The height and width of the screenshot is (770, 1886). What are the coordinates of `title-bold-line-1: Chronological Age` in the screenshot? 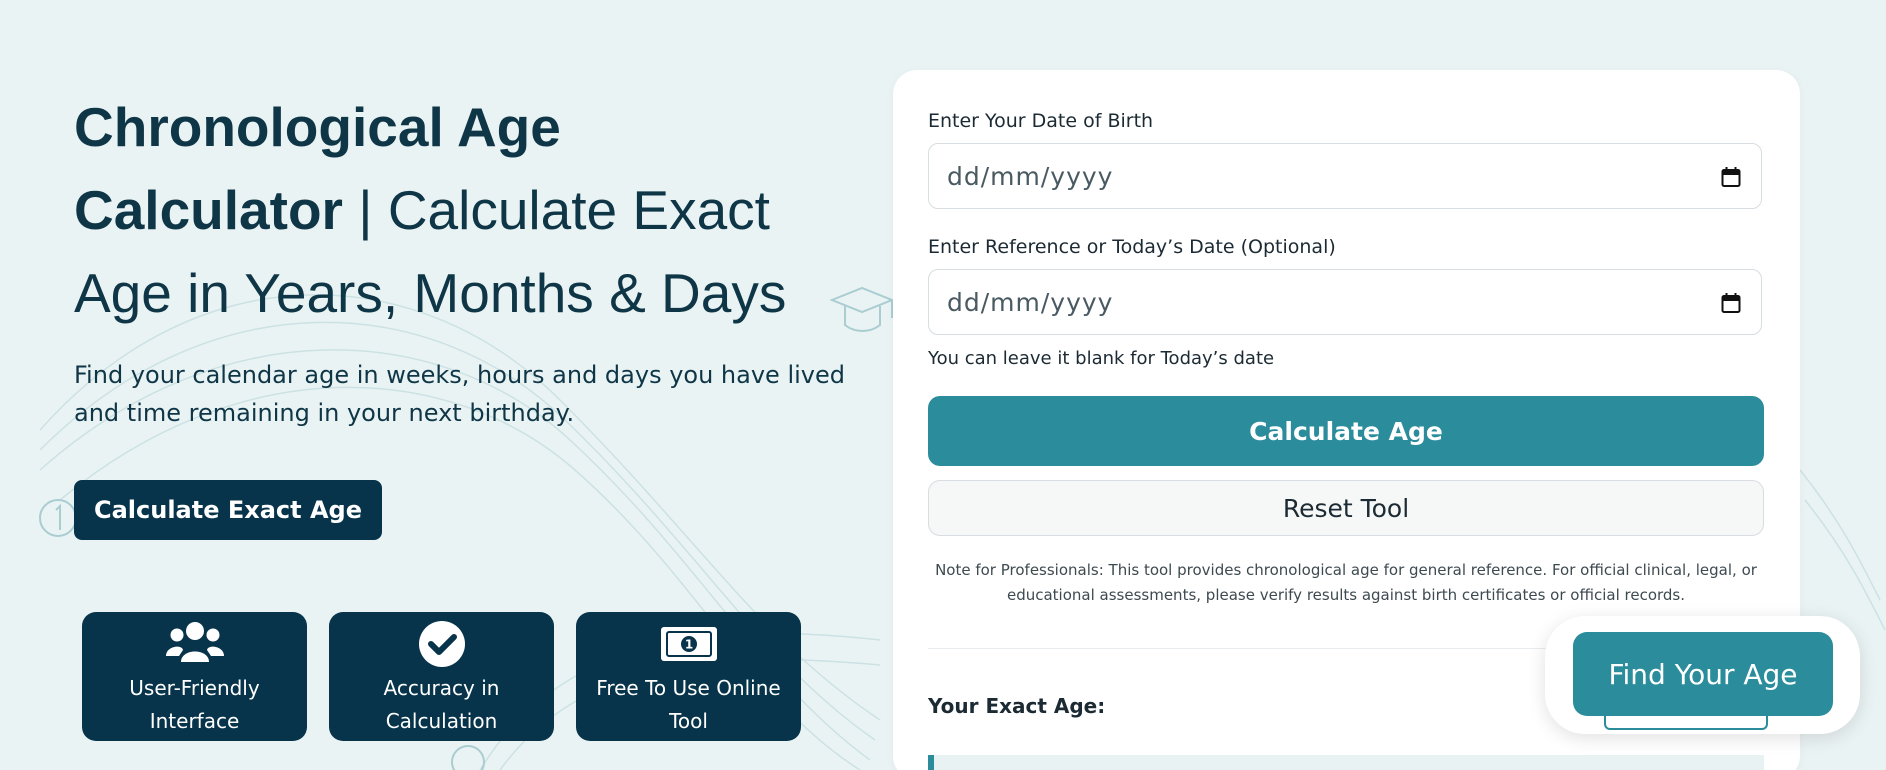 It's located at (317, 127).